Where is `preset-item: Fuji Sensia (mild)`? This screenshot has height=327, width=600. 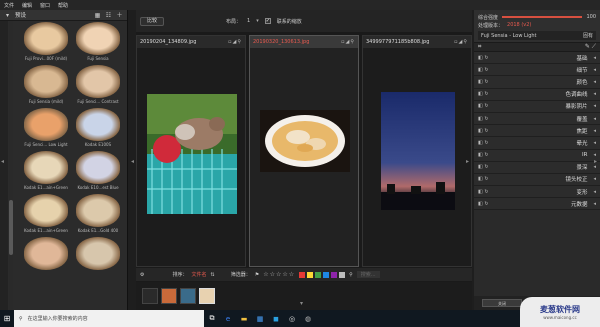
preset-item: Fuji Sensia (mild) is located at coordinates (46, 85).